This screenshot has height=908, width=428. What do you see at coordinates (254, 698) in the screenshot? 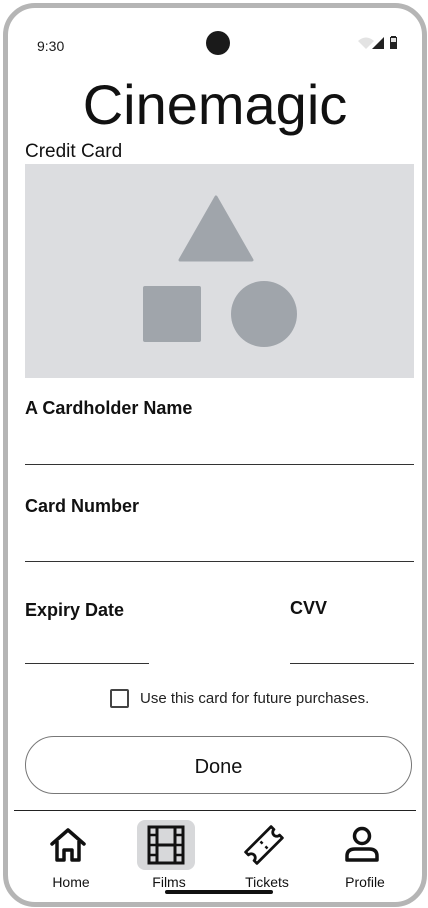
I see `save-card-label: Use this card for future purchases.` at bounding box center [254, 698].